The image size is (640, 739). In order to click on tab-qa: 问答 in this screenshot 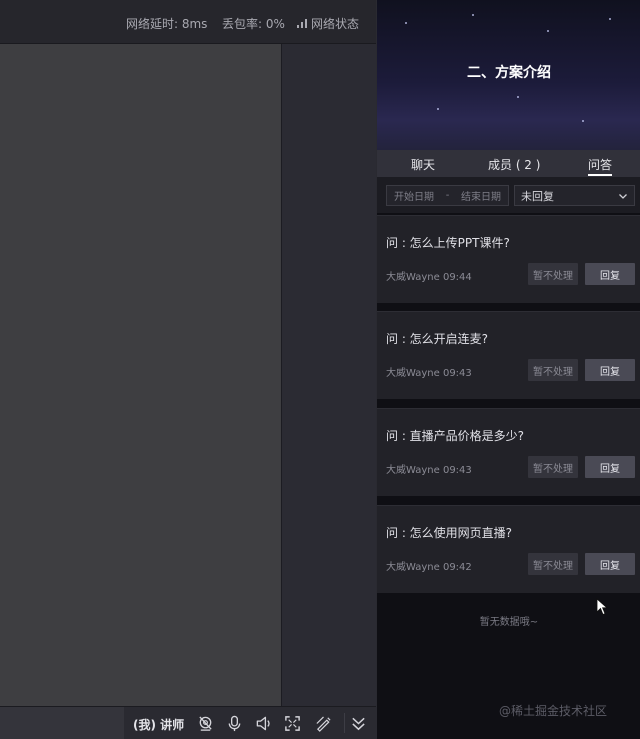, I will do `click(600, 164)`.